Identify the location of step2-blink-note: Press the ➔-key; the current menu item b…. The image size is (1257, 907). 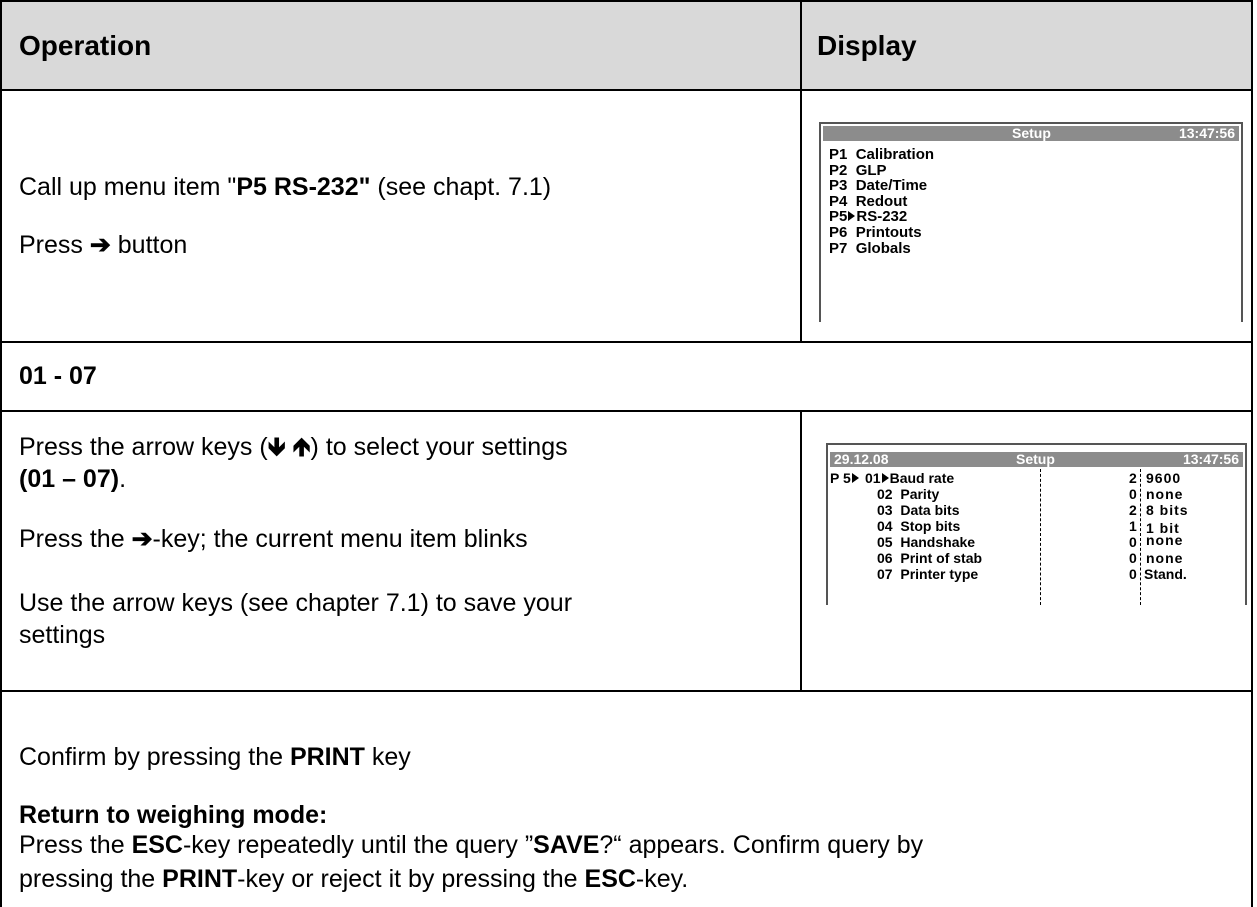
(273, 539).